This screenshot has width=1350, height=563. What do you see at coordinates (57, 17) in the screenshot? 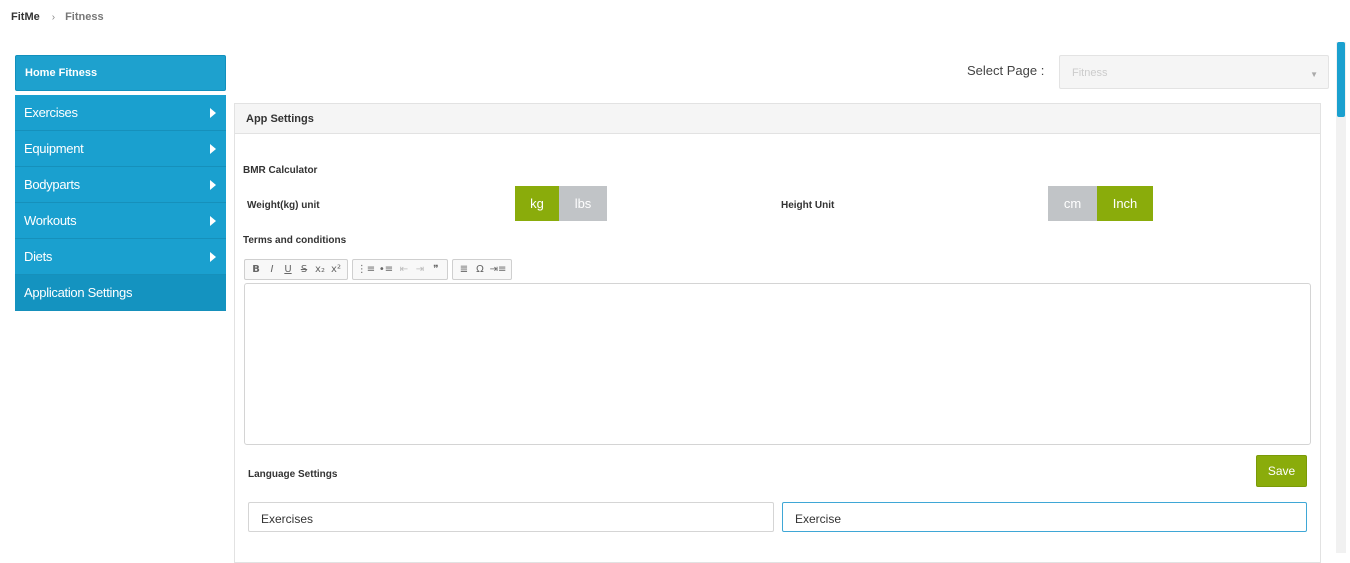
I see `breadcrumb: FitMe › Fitness` at bounding box center [57, 17].